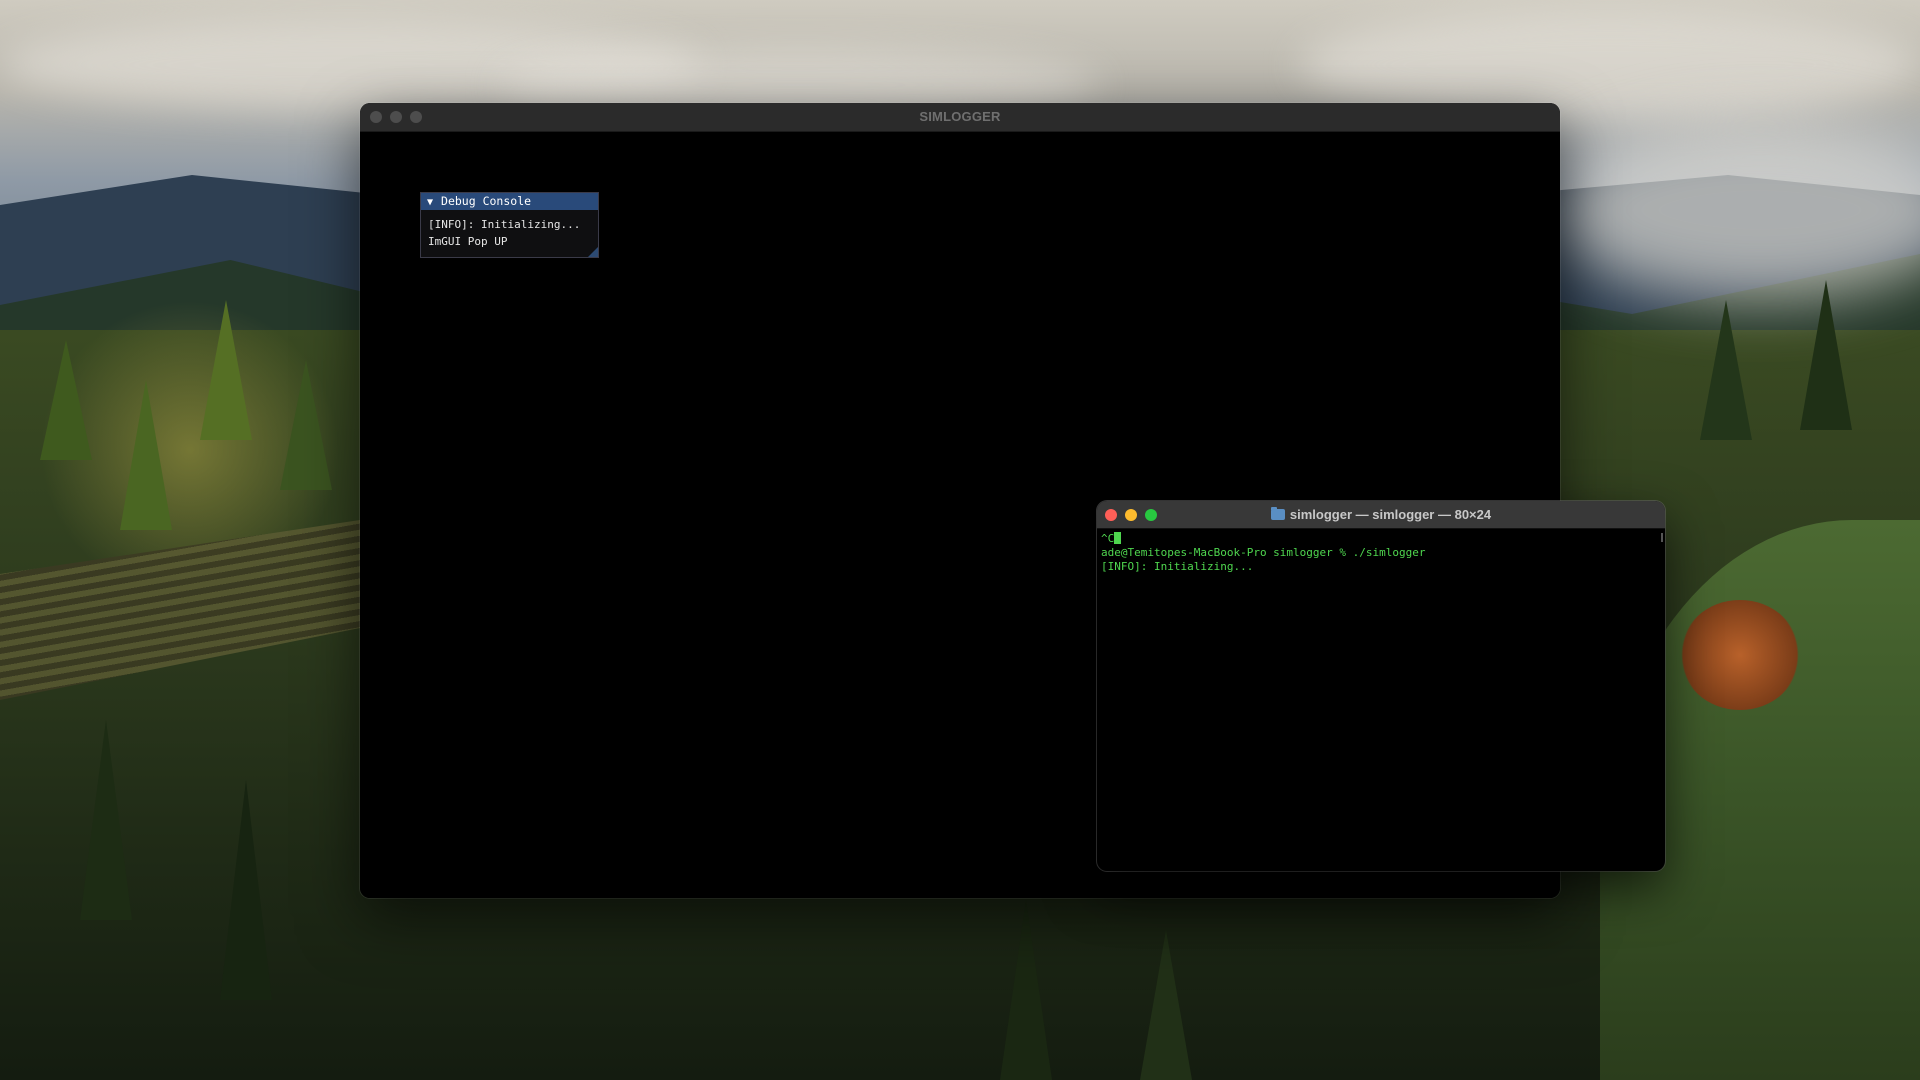  I want to click on simlogger-titlebar: SIMLOGGER, so click(960, 117).